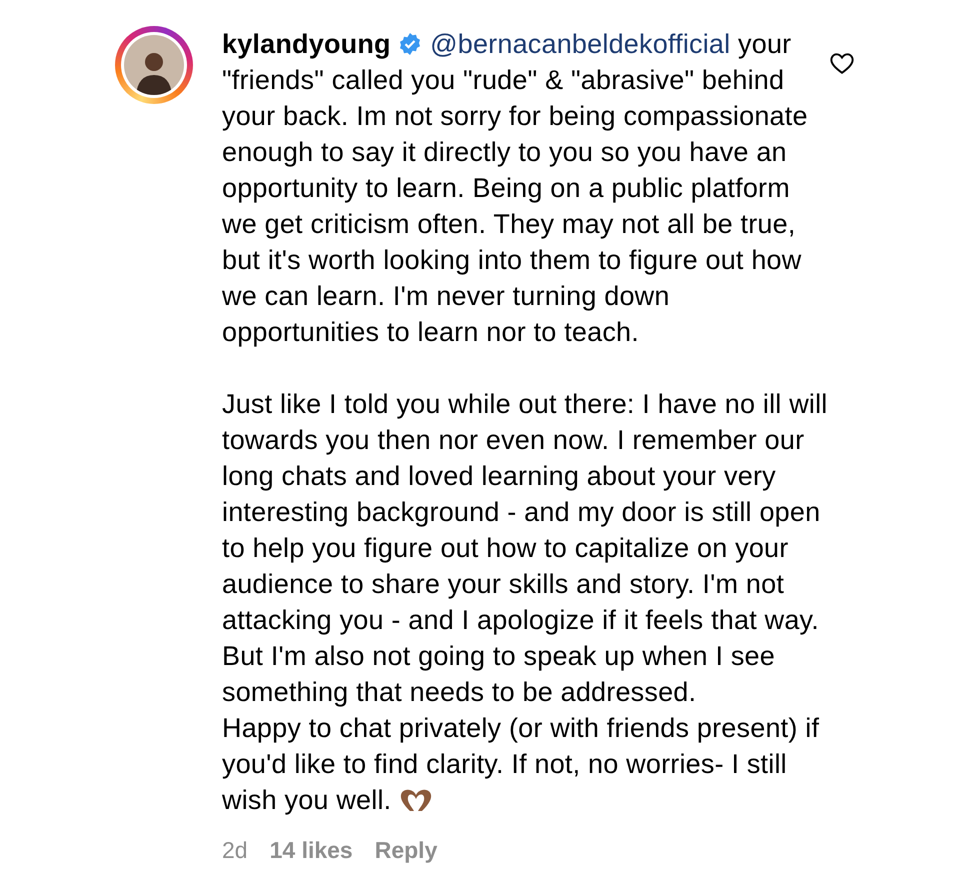  What do you see at coordinates (154, 65) in the screenshot?
I see `avatar-photo-placeholder` at bounding box center [154, 65].